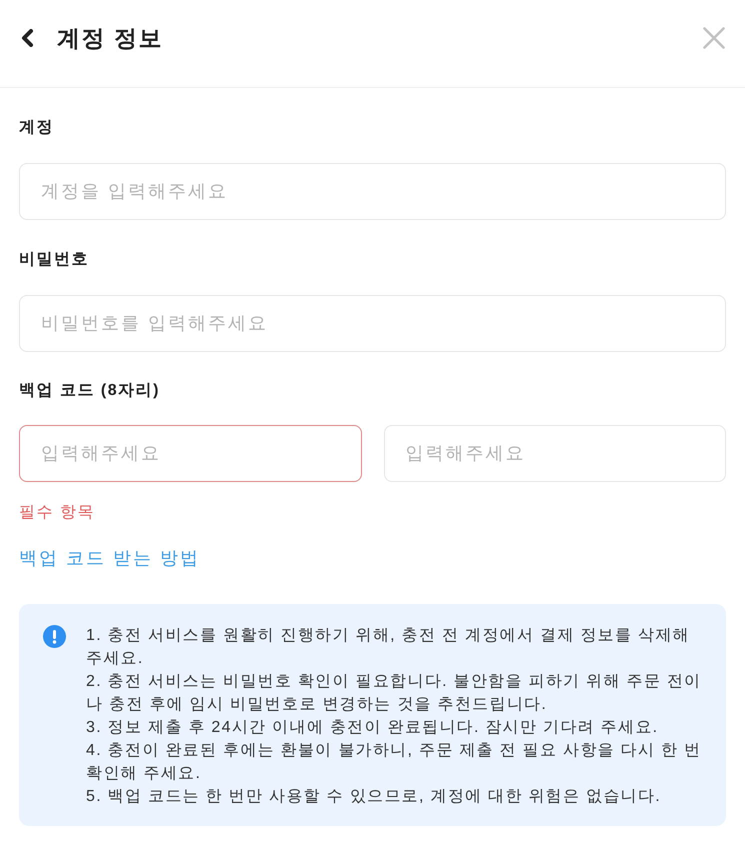 This screenshot has height=841, width=745. I want to click on exclamation-icon, so click(54, 636).